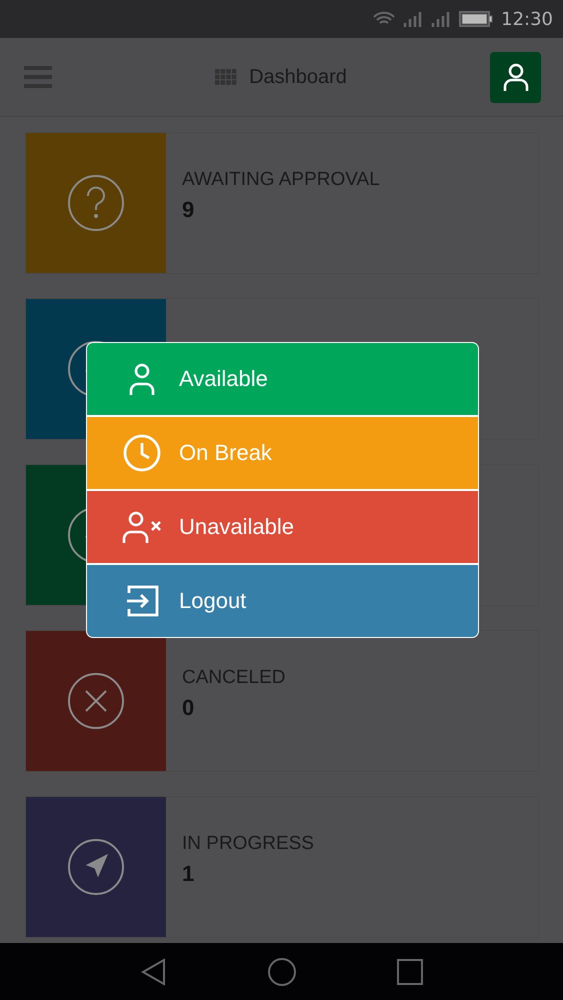  I want to click on recents-icon, so click(409, 971).